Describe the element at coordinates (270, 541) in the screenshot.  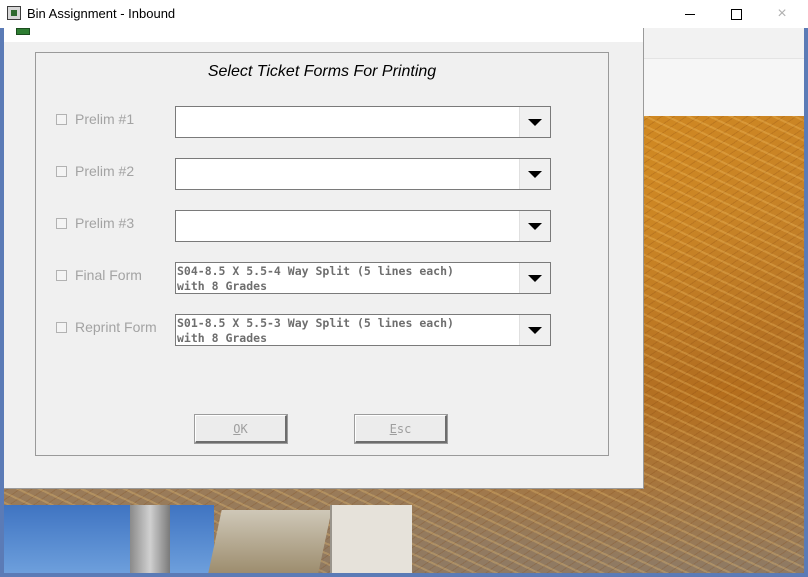
I see `background-photo-trailer` at that location.